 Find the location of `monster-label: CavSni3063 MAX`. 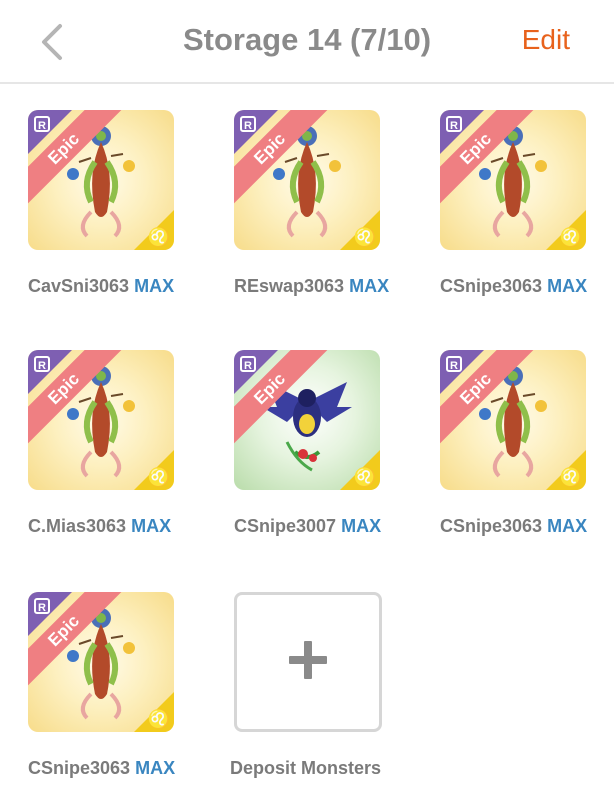

monster-label: CavSni3063 MAX is located at coordinates (123, 286).